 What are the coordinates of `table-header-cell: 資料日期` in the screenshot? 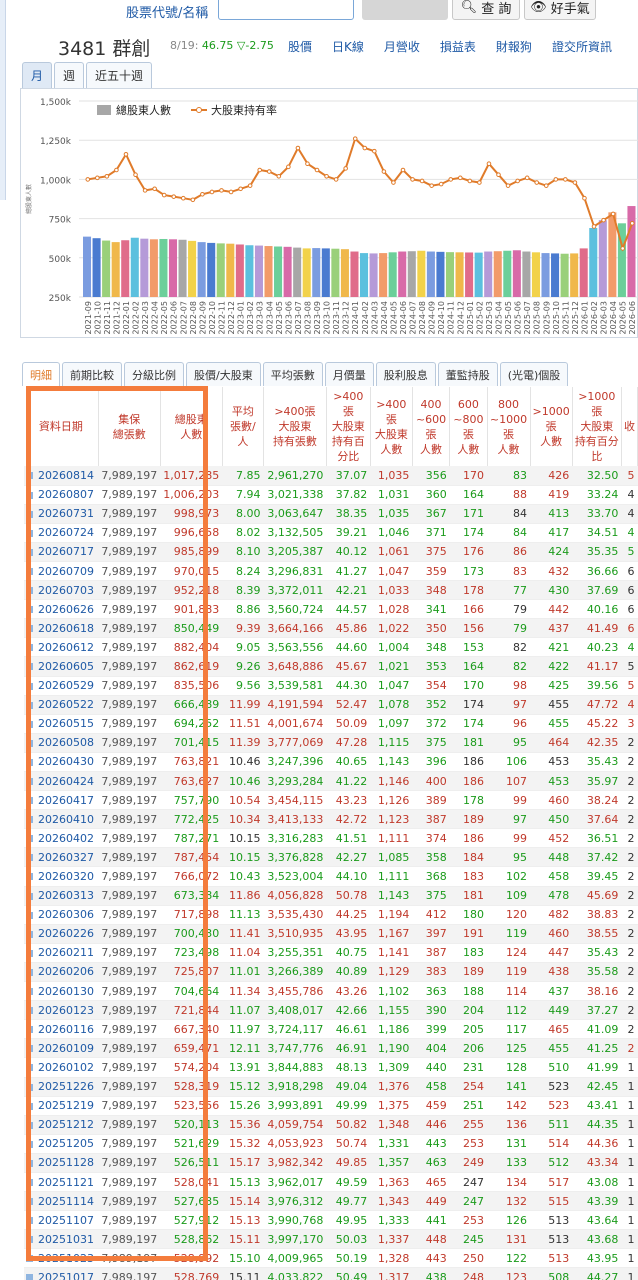 It's located at (61, 426).